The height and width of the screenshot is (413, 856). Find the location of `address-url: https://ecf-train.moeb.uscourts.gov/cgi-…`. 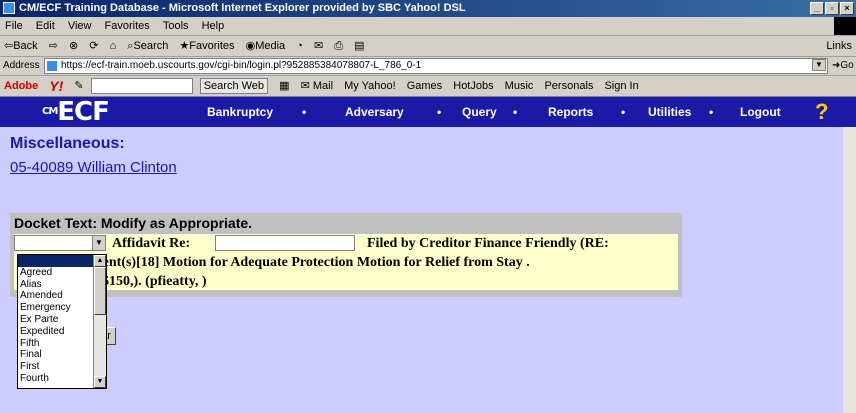

address-url: https://ecf-train.moeb.uscourts.gov/cgi-… is located at coordinates (241, 65).